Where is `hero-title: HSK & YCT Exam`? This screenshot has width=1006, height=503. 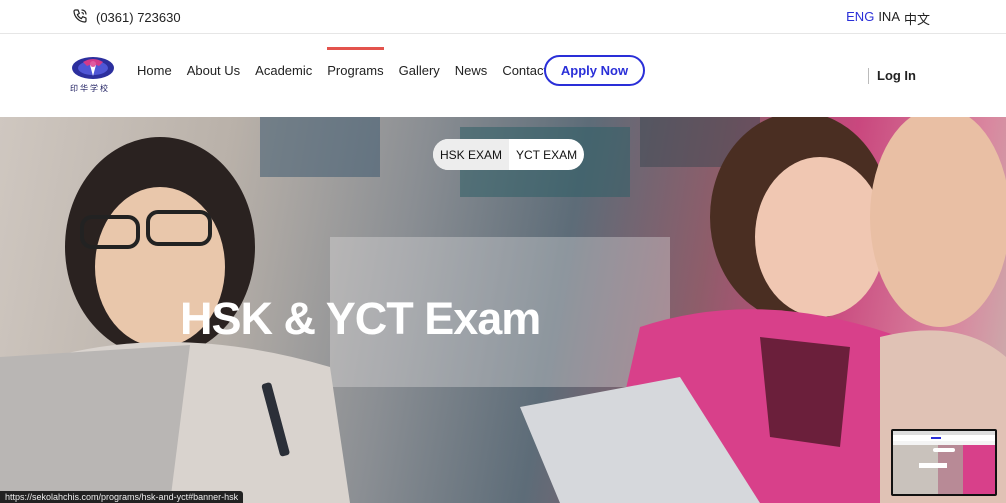
hero-title: HSK & YCT Exam is located at coordinates (360, 318).